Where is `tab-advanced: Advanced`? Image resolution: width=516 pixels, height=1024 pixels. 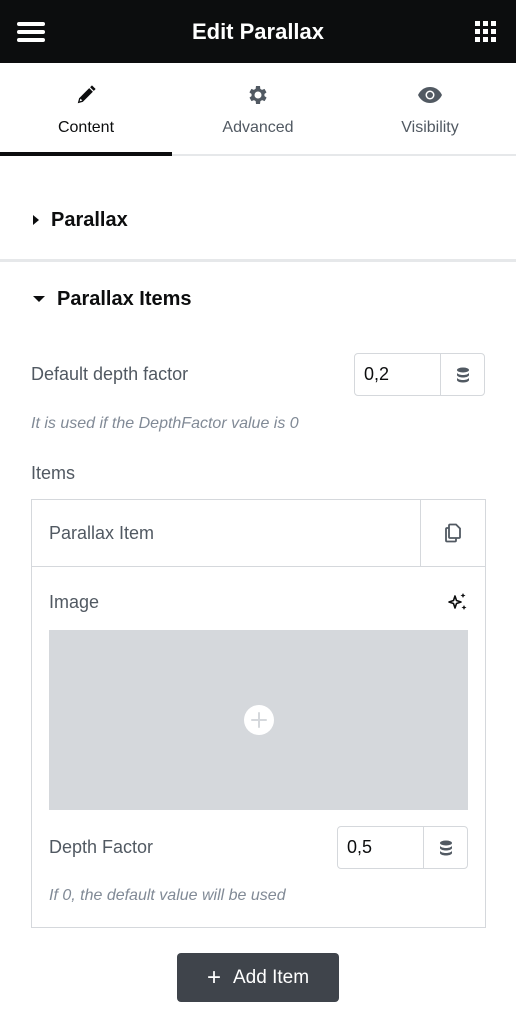
tab-advanced: Advanced is located at coordinates (258, 108).